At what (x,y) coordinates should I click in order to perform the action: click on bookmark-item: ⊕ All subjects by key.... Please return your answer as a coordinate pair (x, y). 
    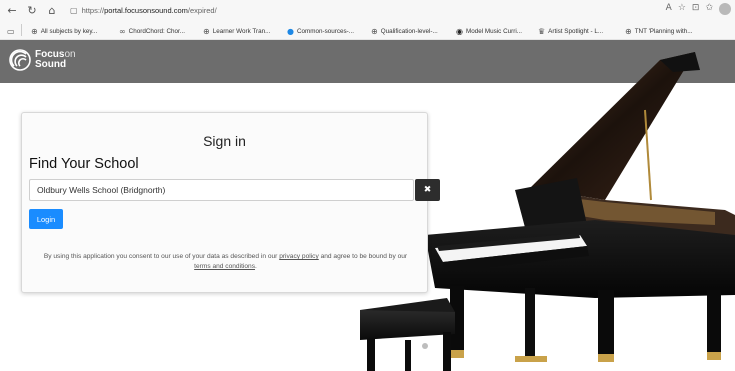
    Looking at the image, I should click on (64, 31).